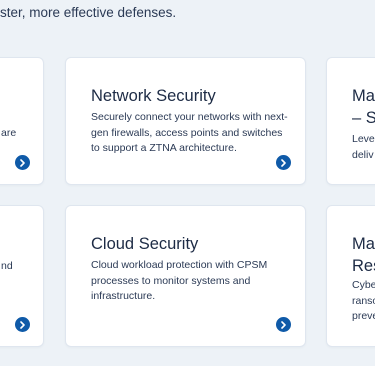 Image resolution: width=375 pixels, height=366 pixels. Describe the element at coordinates (363, 285) in the screenshot. I see `description-line: Cybe` at that location.